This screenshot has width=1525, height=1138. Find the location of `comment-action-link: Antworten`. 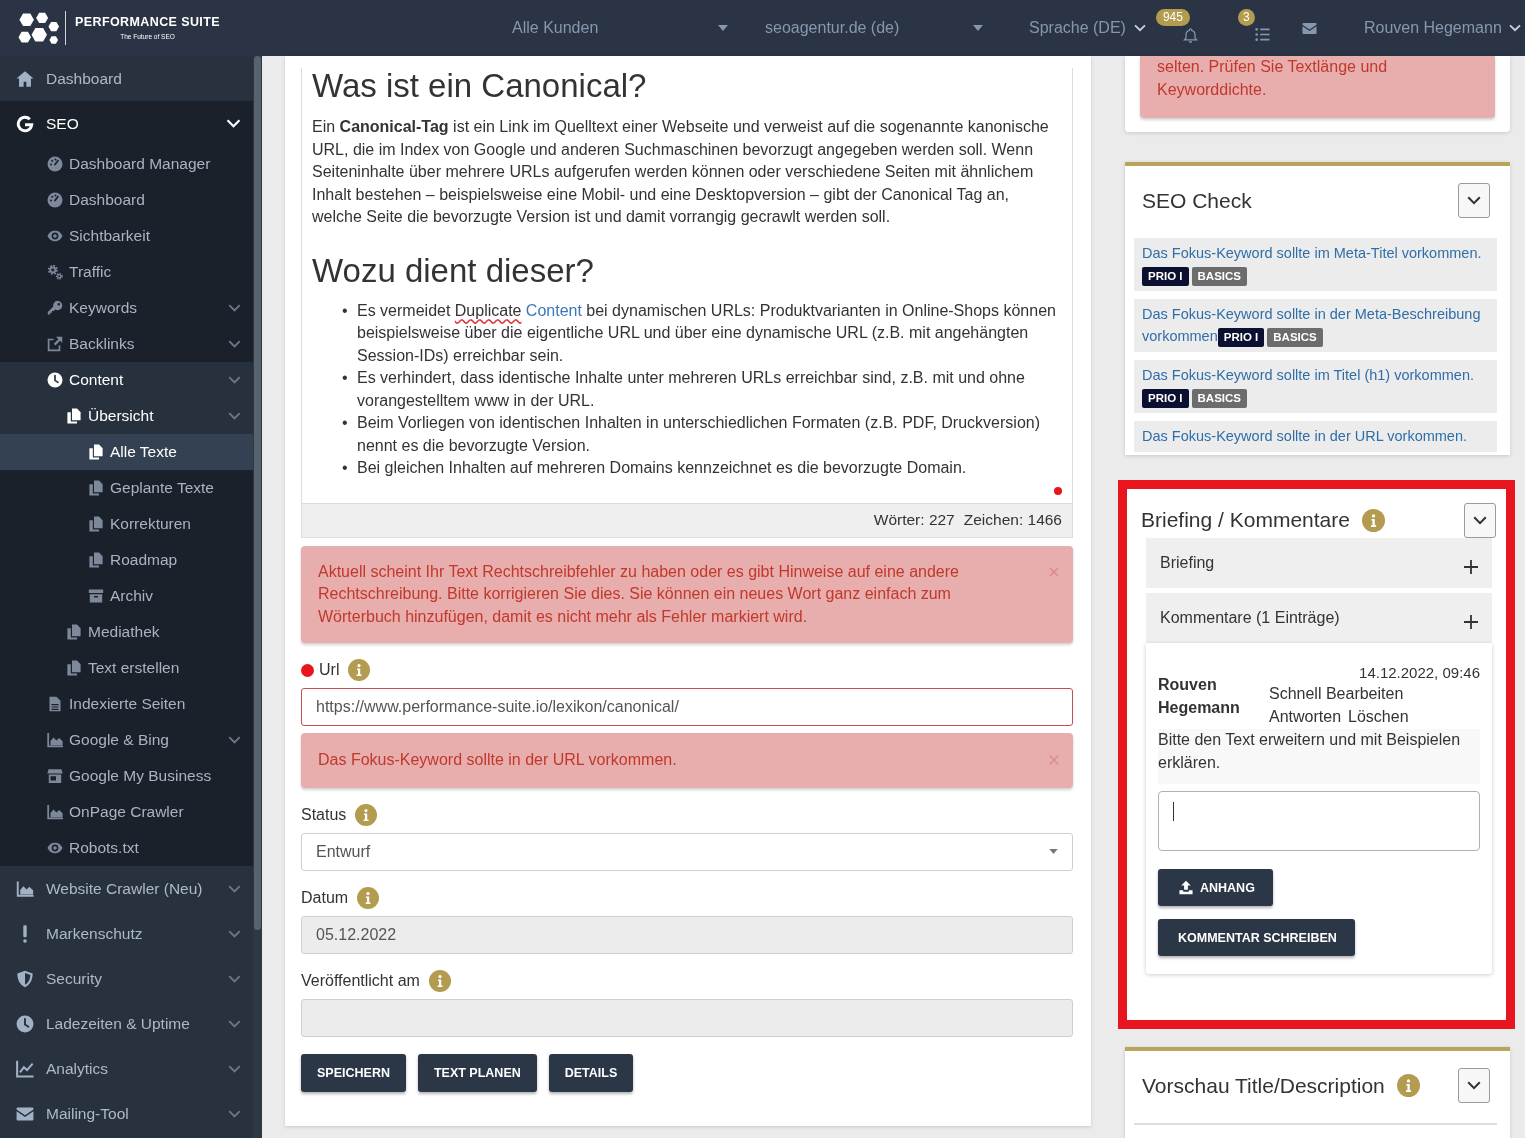

comment-action-link: Antworten is located at coordinates (1305, 716).